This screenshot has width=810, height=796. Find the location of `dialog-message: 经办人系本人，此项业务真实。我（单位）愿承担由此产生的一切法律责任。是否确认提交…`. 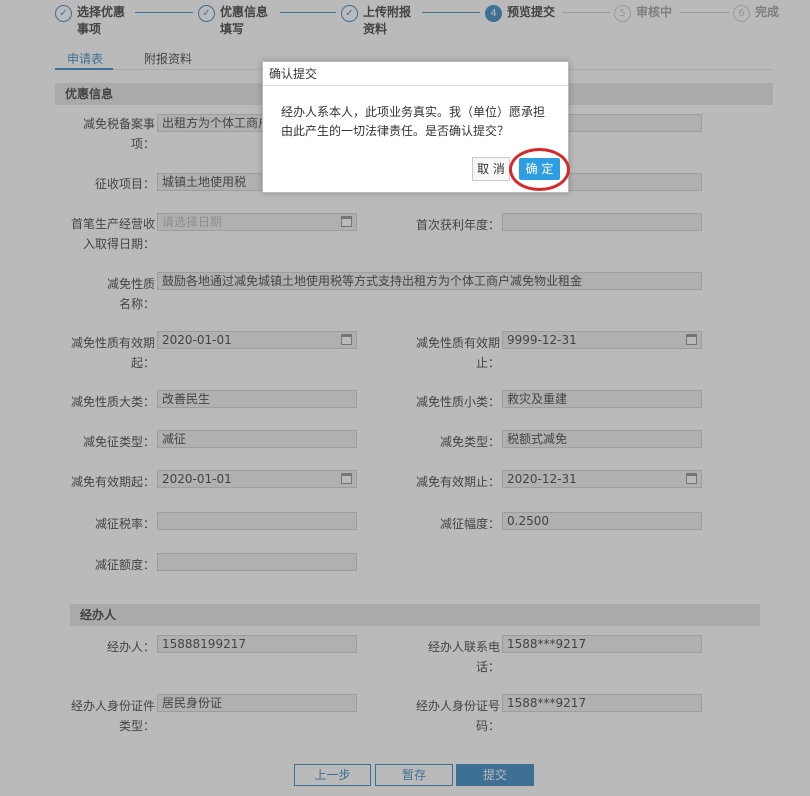

dialog-message: 经办人系本人，此项业务真实。我（单位）愿承担由此产生的一切法律责任。是否确认提交… is located at coordinates (413, 121).